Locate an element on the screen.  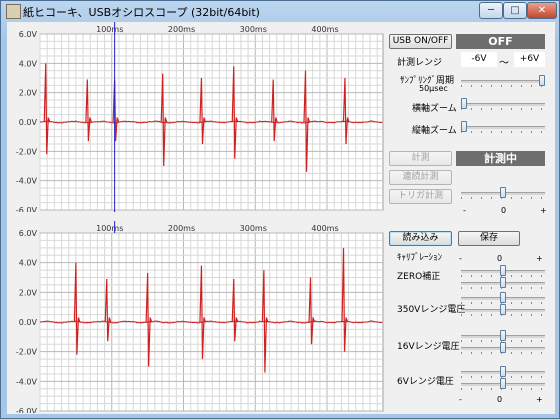
hzoom-track is located at coordinates (503, 104).